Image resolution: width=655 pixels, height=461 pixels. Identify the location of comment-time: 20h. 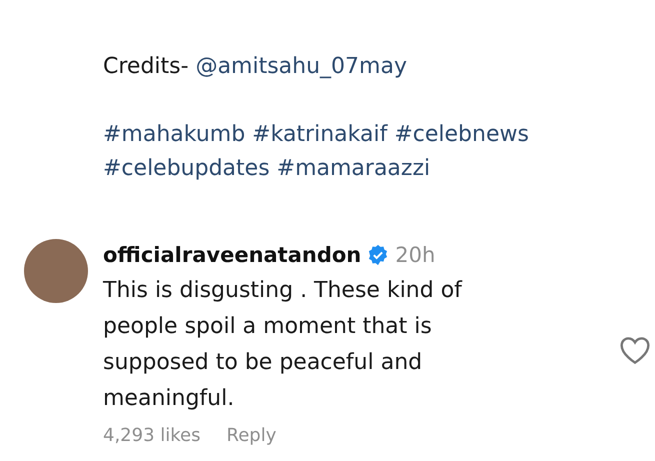
(415, 255).